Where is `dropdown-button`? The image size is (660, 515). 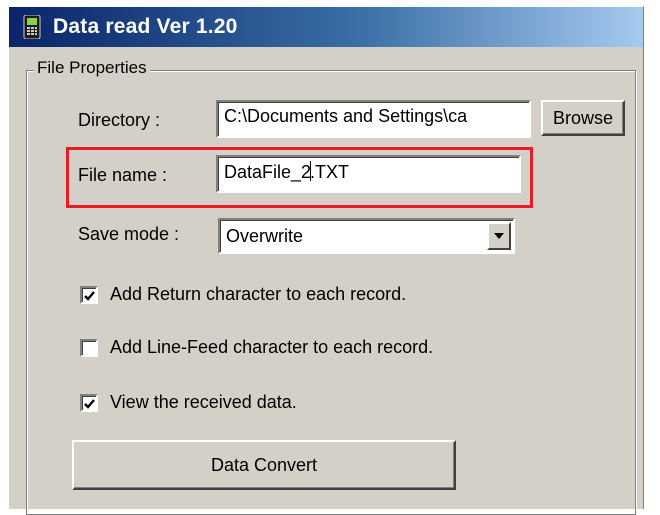
dropdown-button is located at coordinates (499, 236).